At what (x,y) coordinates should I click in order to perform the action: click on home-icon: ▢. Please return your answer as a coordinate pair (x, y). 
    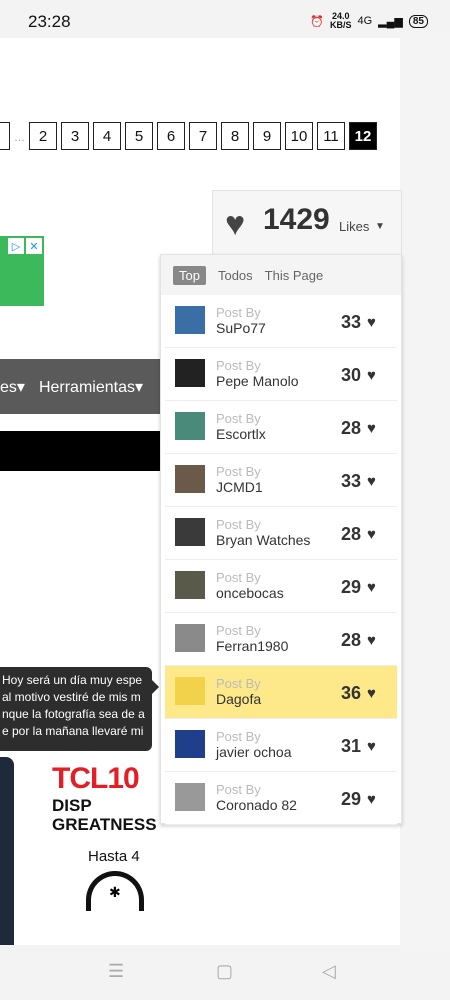
    Looking at the image, I should click on (224, 971).